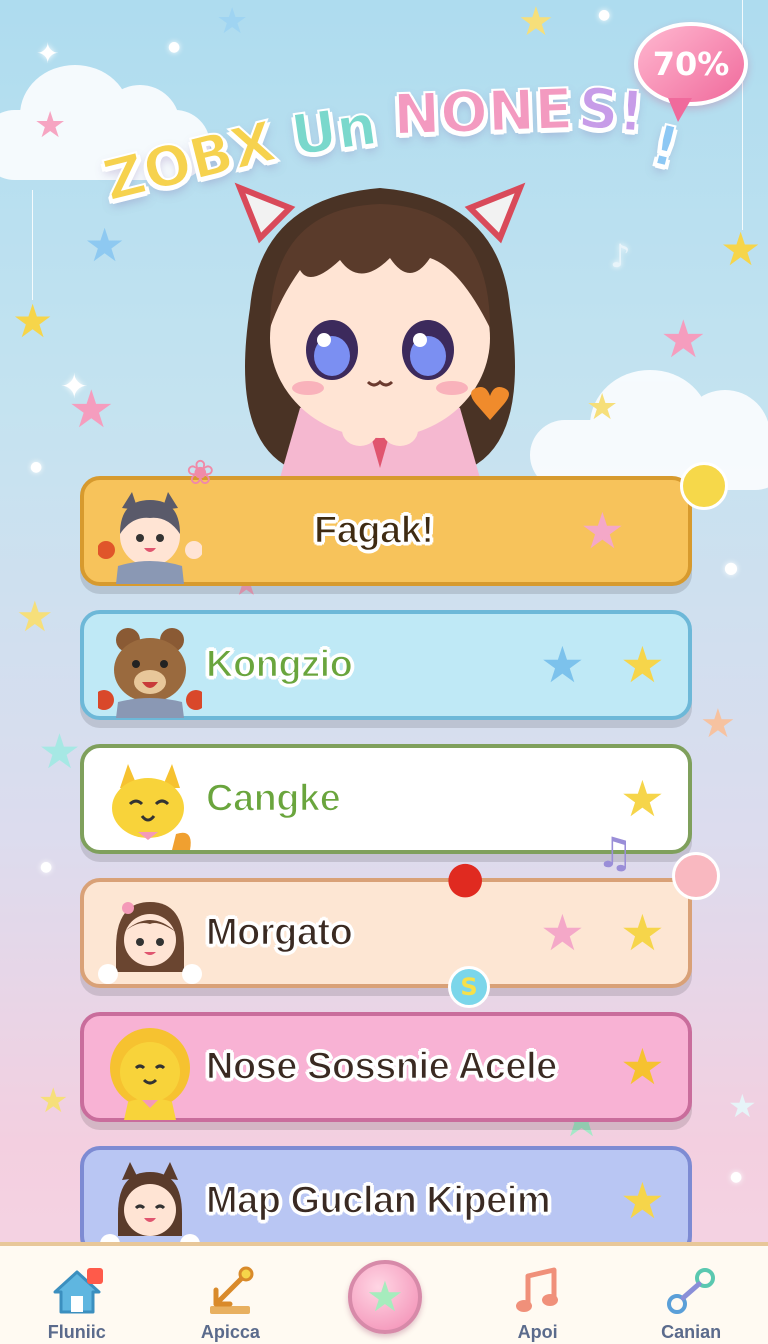 The width and height of the screenshot is (768, 1344). I want to click on music-note-icon, so click(536, 1289).